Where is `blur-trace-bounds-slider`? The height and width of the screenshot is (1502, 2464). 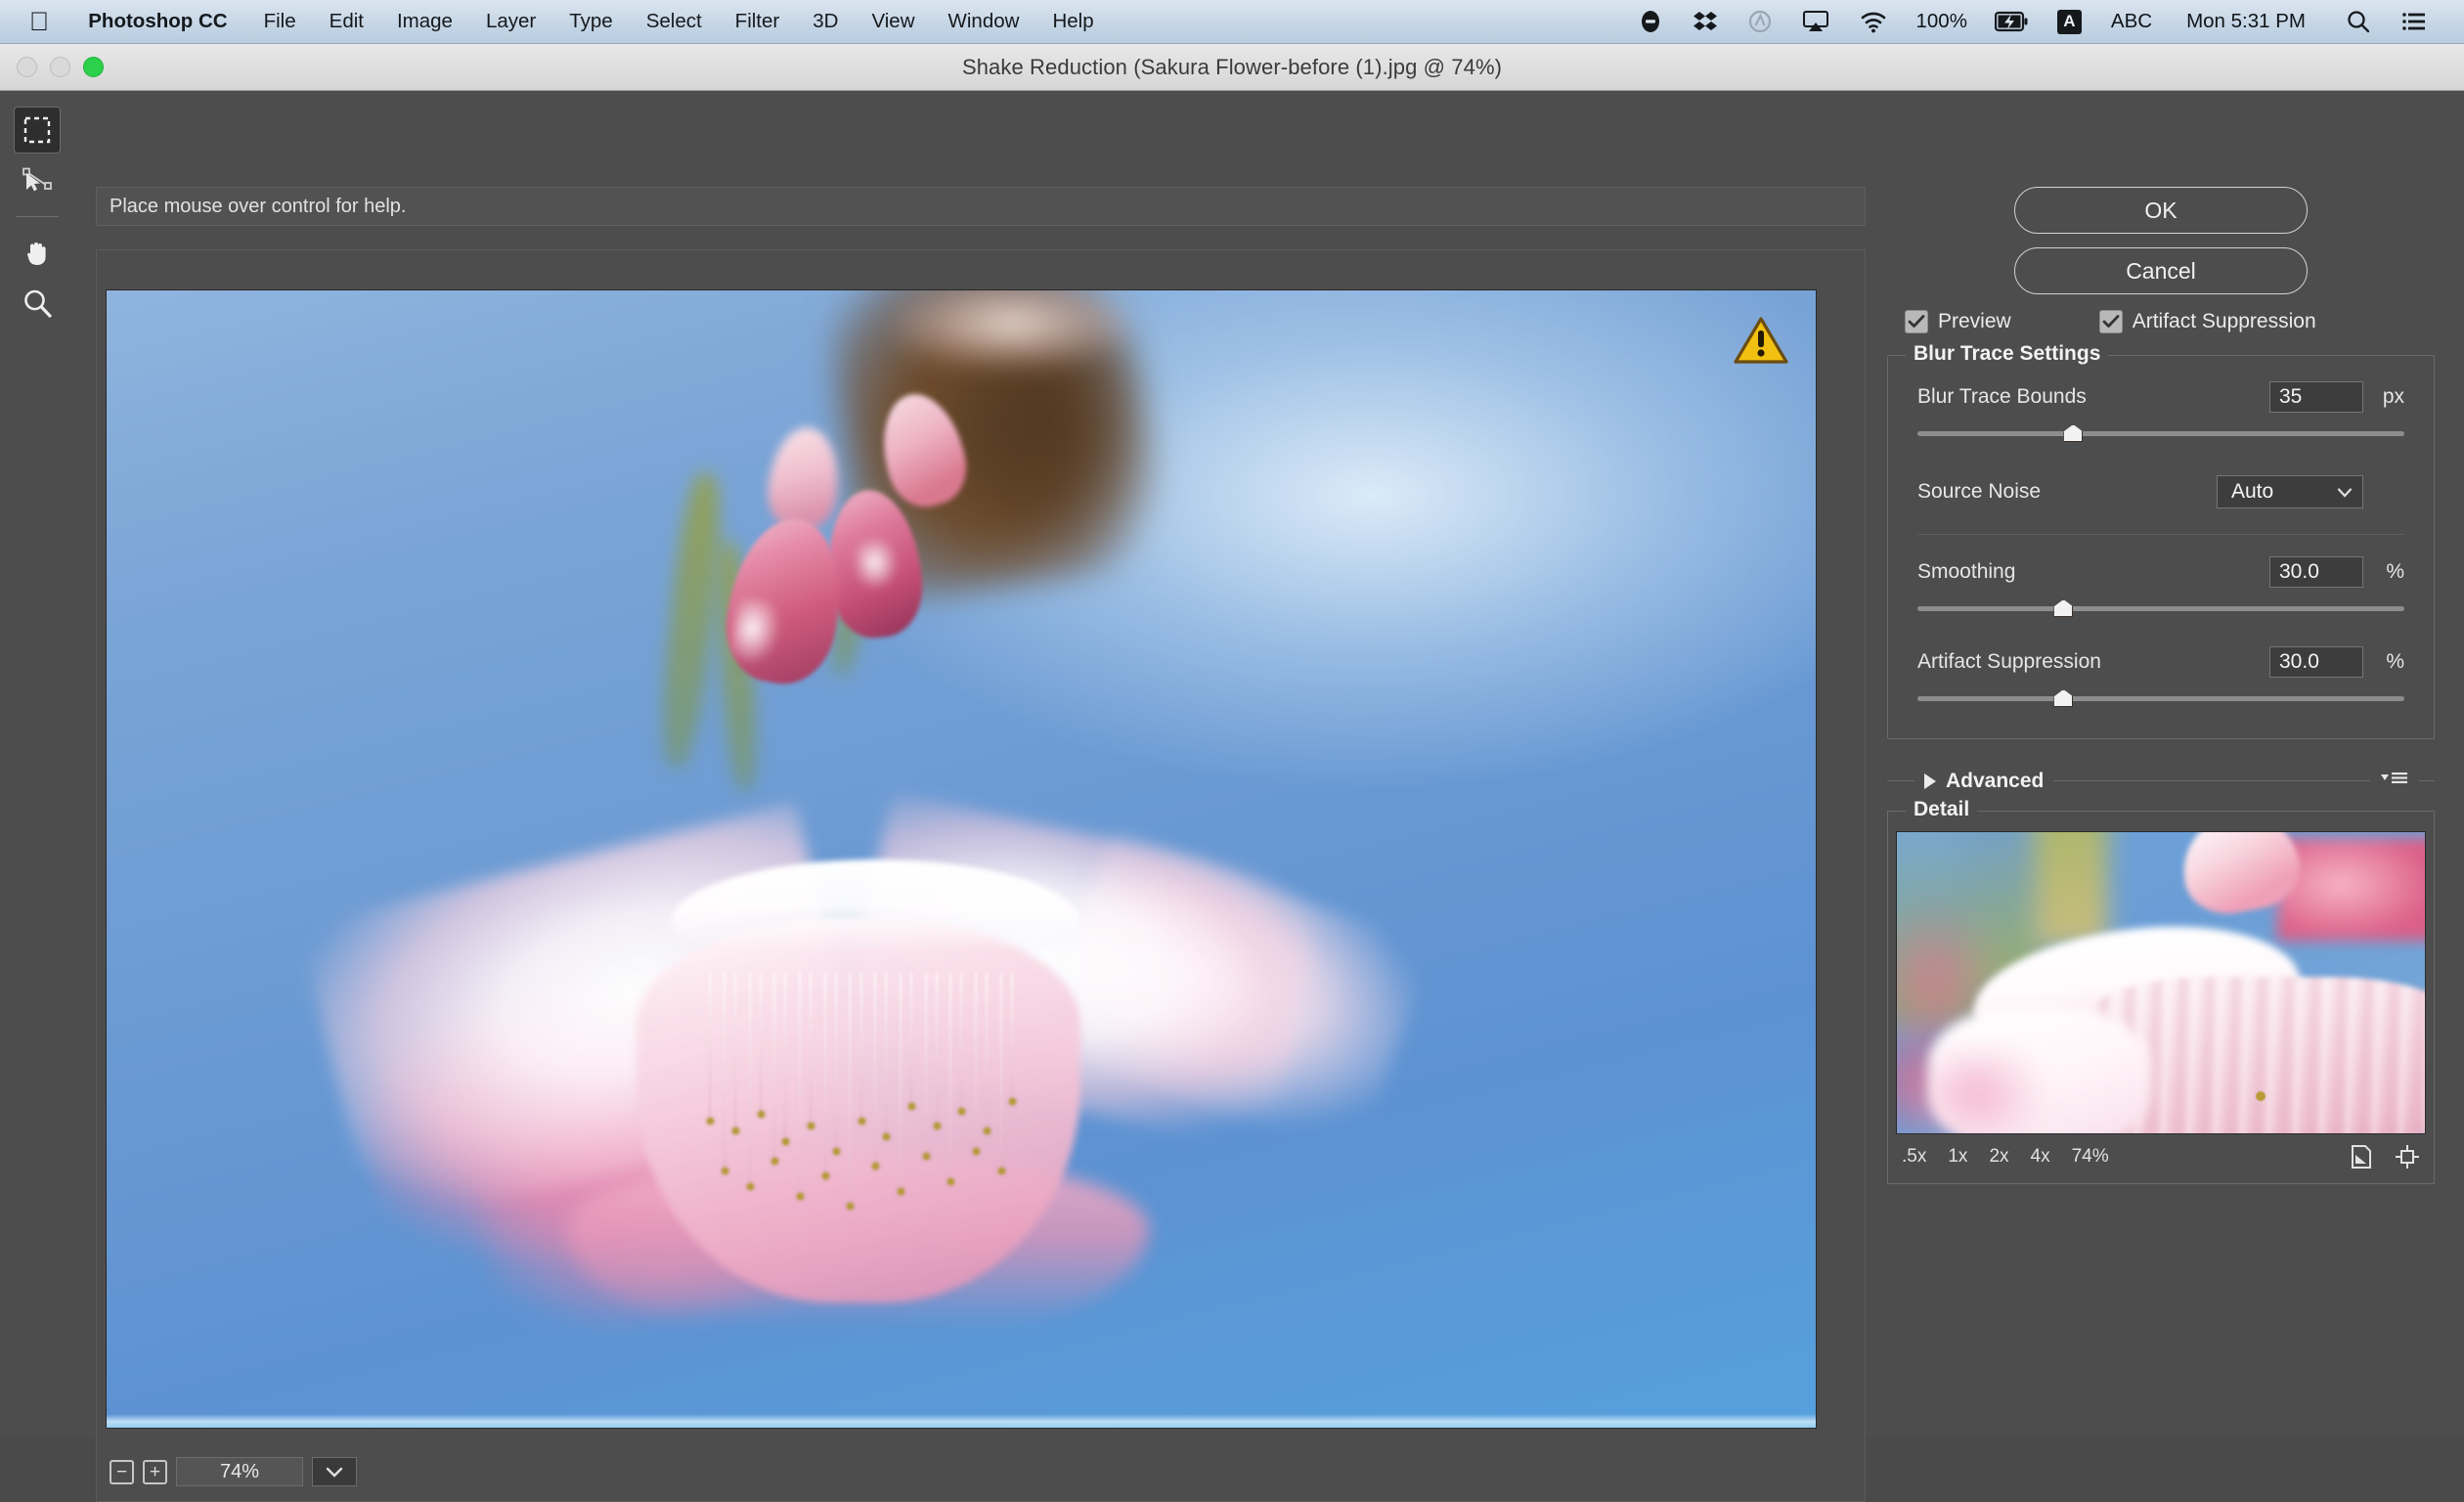
blur-trace-bounds-slider is located at coordinates (2160, 433).